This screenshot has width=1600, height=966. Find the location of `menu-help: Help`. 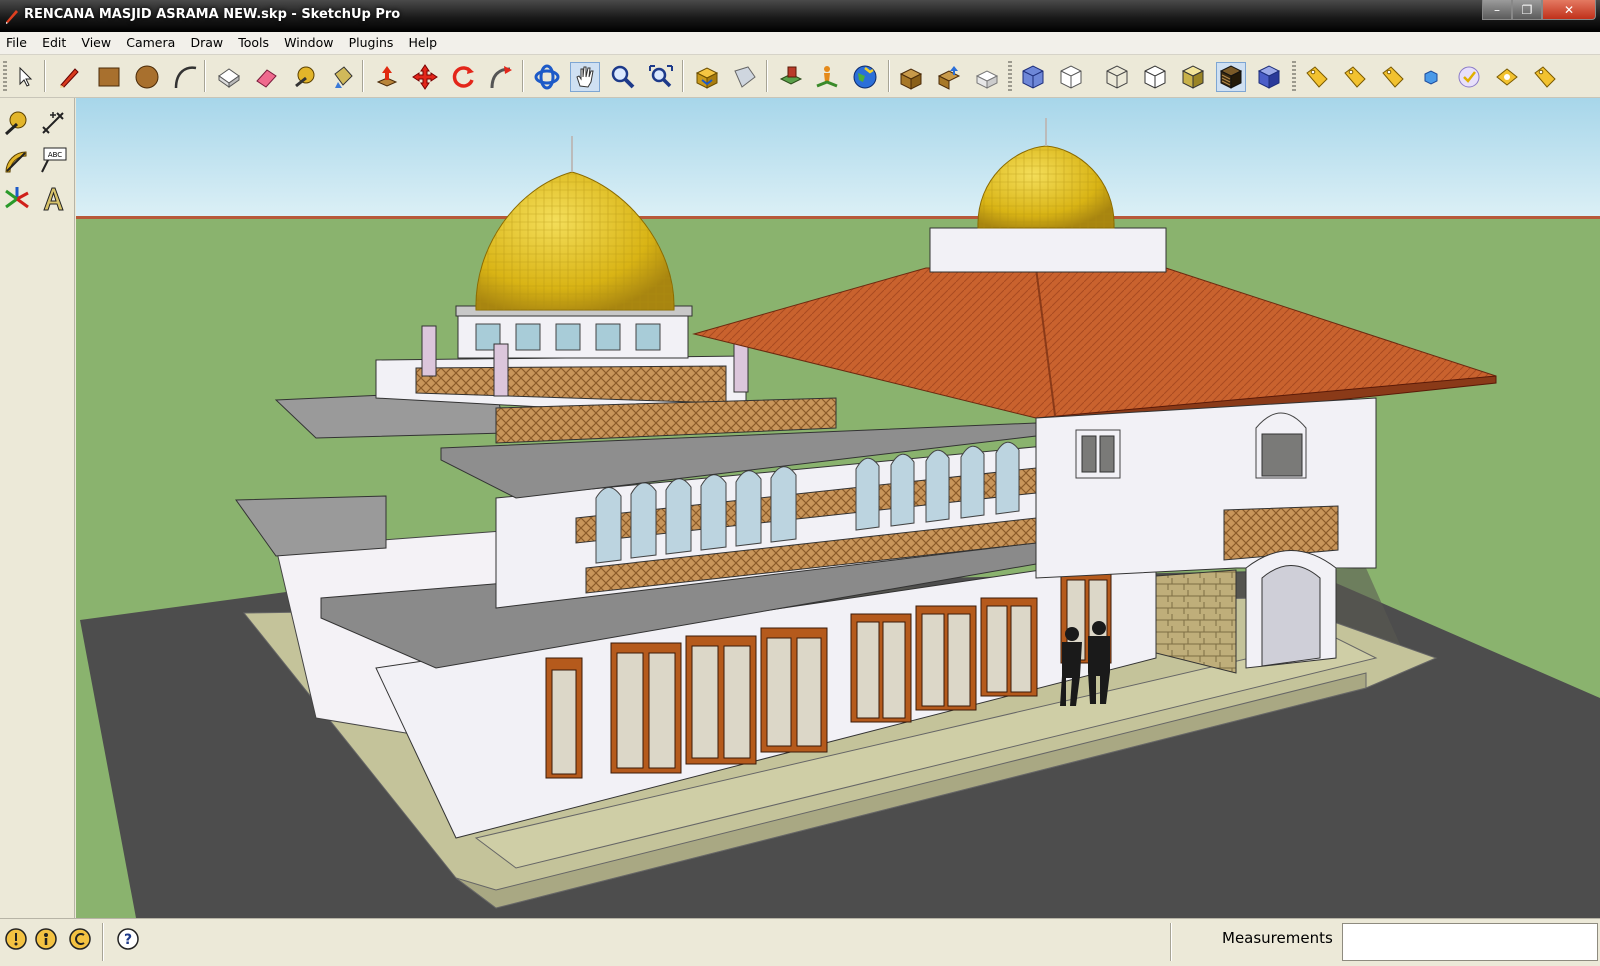

menu-help: Help is located at coordinates (423, 41).